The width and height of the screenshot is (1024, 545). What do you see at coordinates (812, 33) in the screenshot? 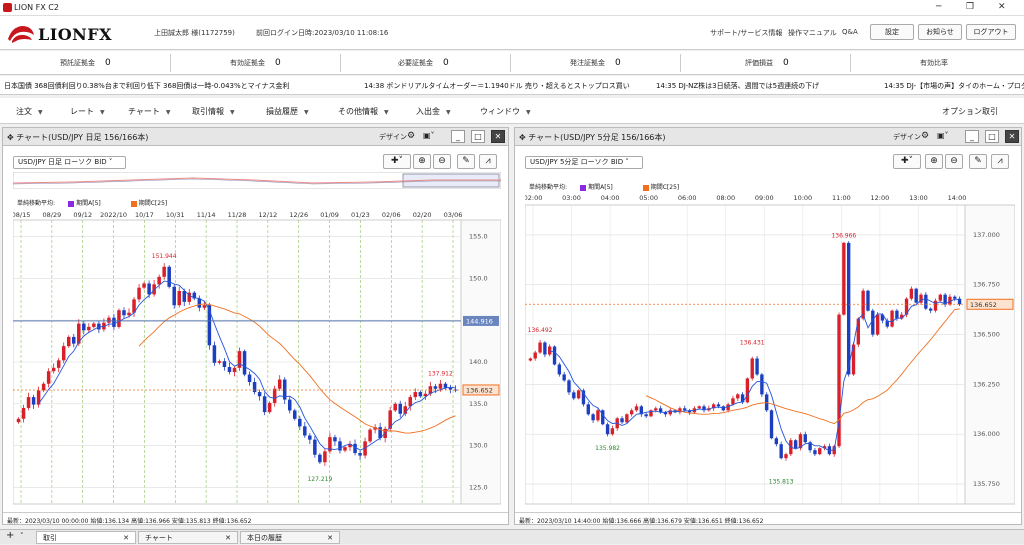
I see `manual-link: 操作マニュアル` at bounding box center [812, 33].